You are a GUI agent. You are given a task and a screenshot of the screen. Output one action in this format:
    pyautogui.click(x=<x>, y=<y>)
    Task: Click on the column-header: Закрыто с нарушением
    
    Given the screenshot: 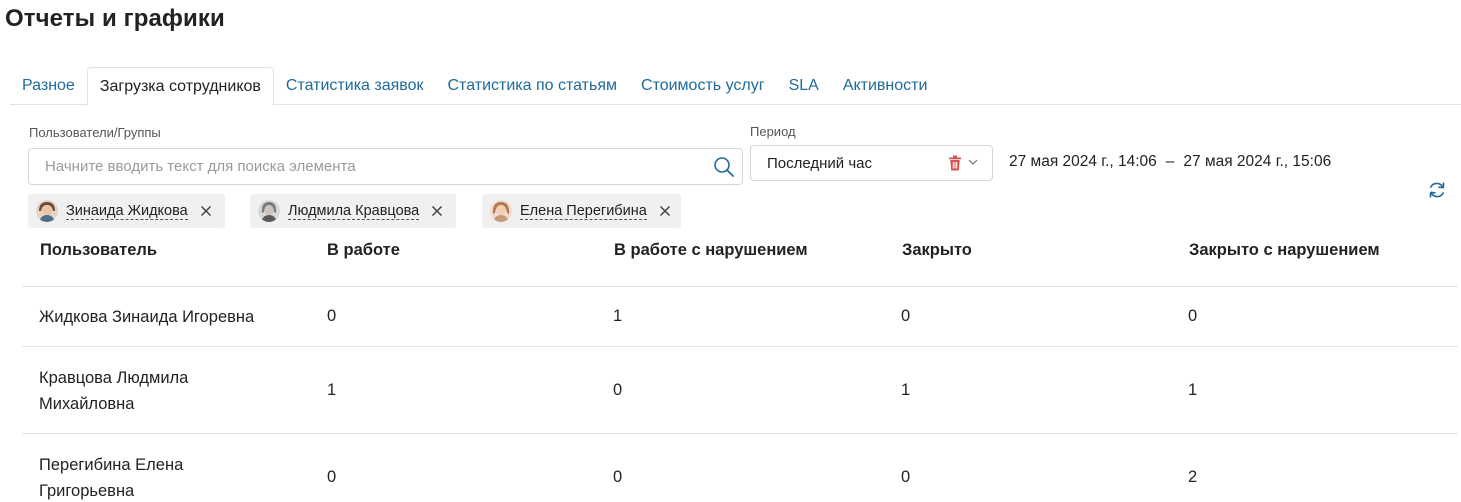 What is the action you would take?
    pyautogui.click(x=1284, y=250)
    